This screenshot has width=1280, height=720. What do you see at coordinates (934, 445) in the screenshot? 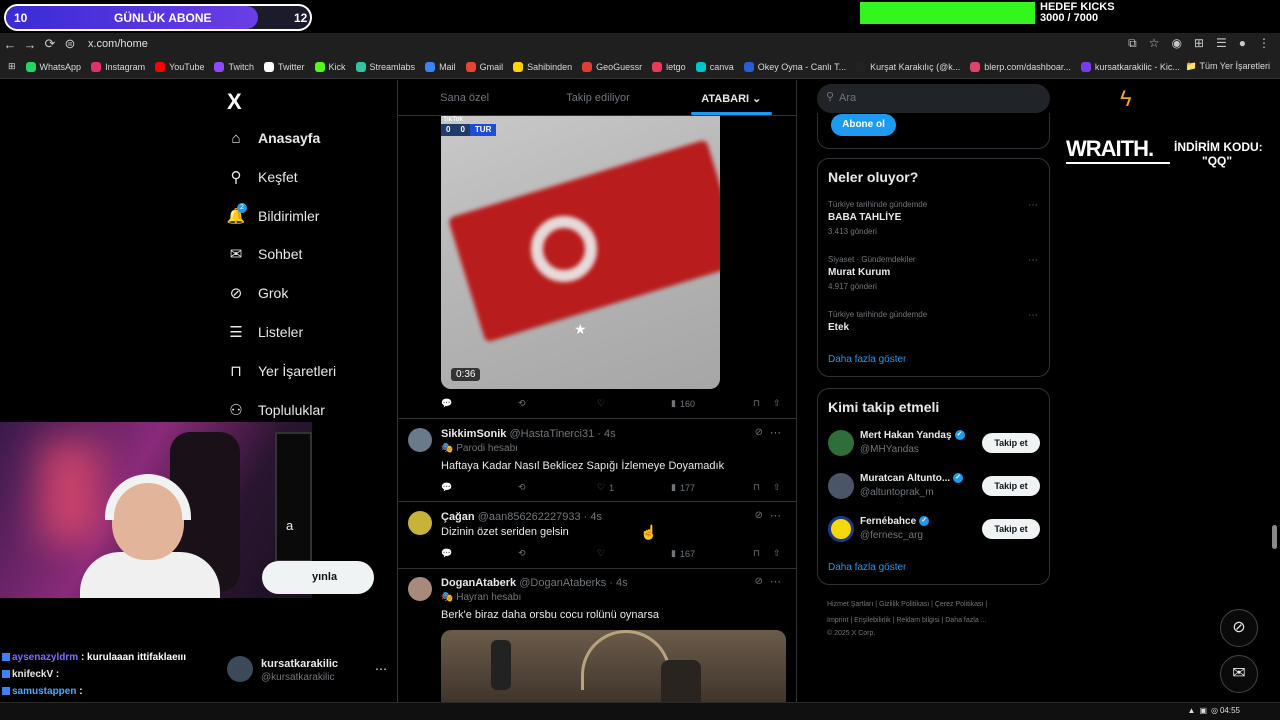
I see `suggested-account: Mert Hakan Yandaş ✓ @MHYandas Takip et` at bounding box center [934, 445].